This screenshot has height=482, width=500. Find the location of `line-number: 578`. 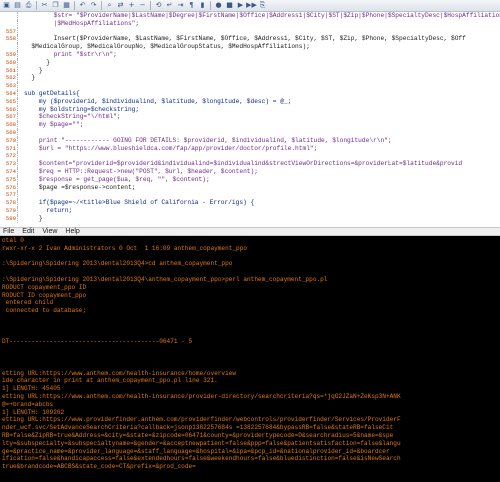

line-number: 578 is located at coordinates (10, 203).